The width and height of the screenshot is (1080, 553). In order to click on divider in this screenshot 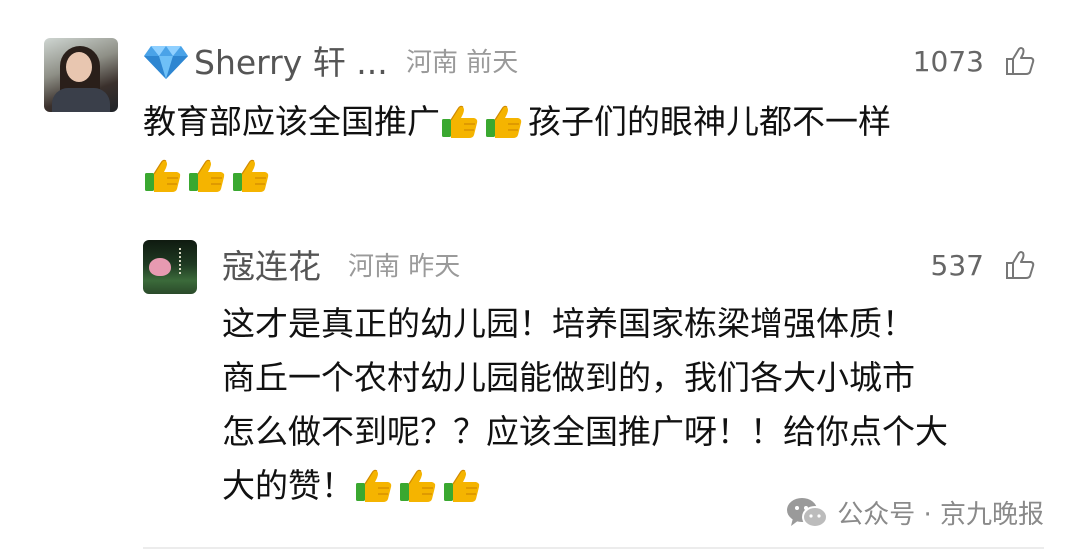, I will do `click(593, 548)`.